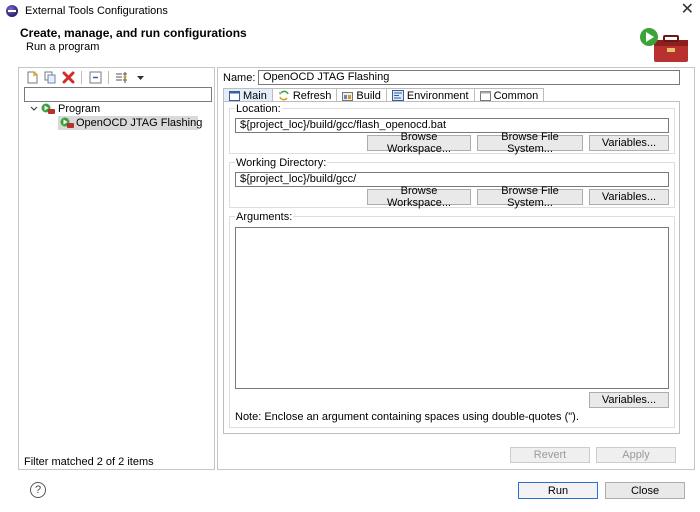 Image resolution: width=700 pixels, height=512 pixels. What do you see at coordinates (79, 109) in the screenshot?
I see `tree-category-label: Program` at bounding box center [79, 109].